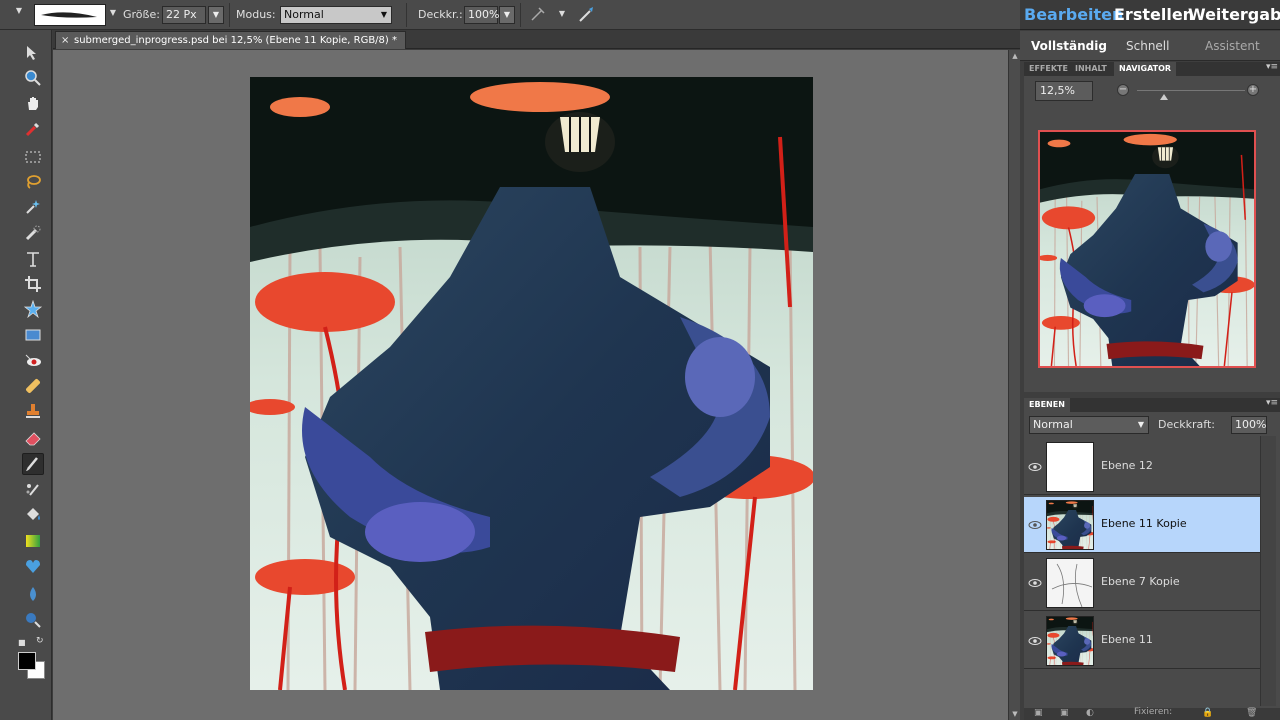  I want to click on layer-row-ebene-11: Ebene 11, so click(1142, 641).